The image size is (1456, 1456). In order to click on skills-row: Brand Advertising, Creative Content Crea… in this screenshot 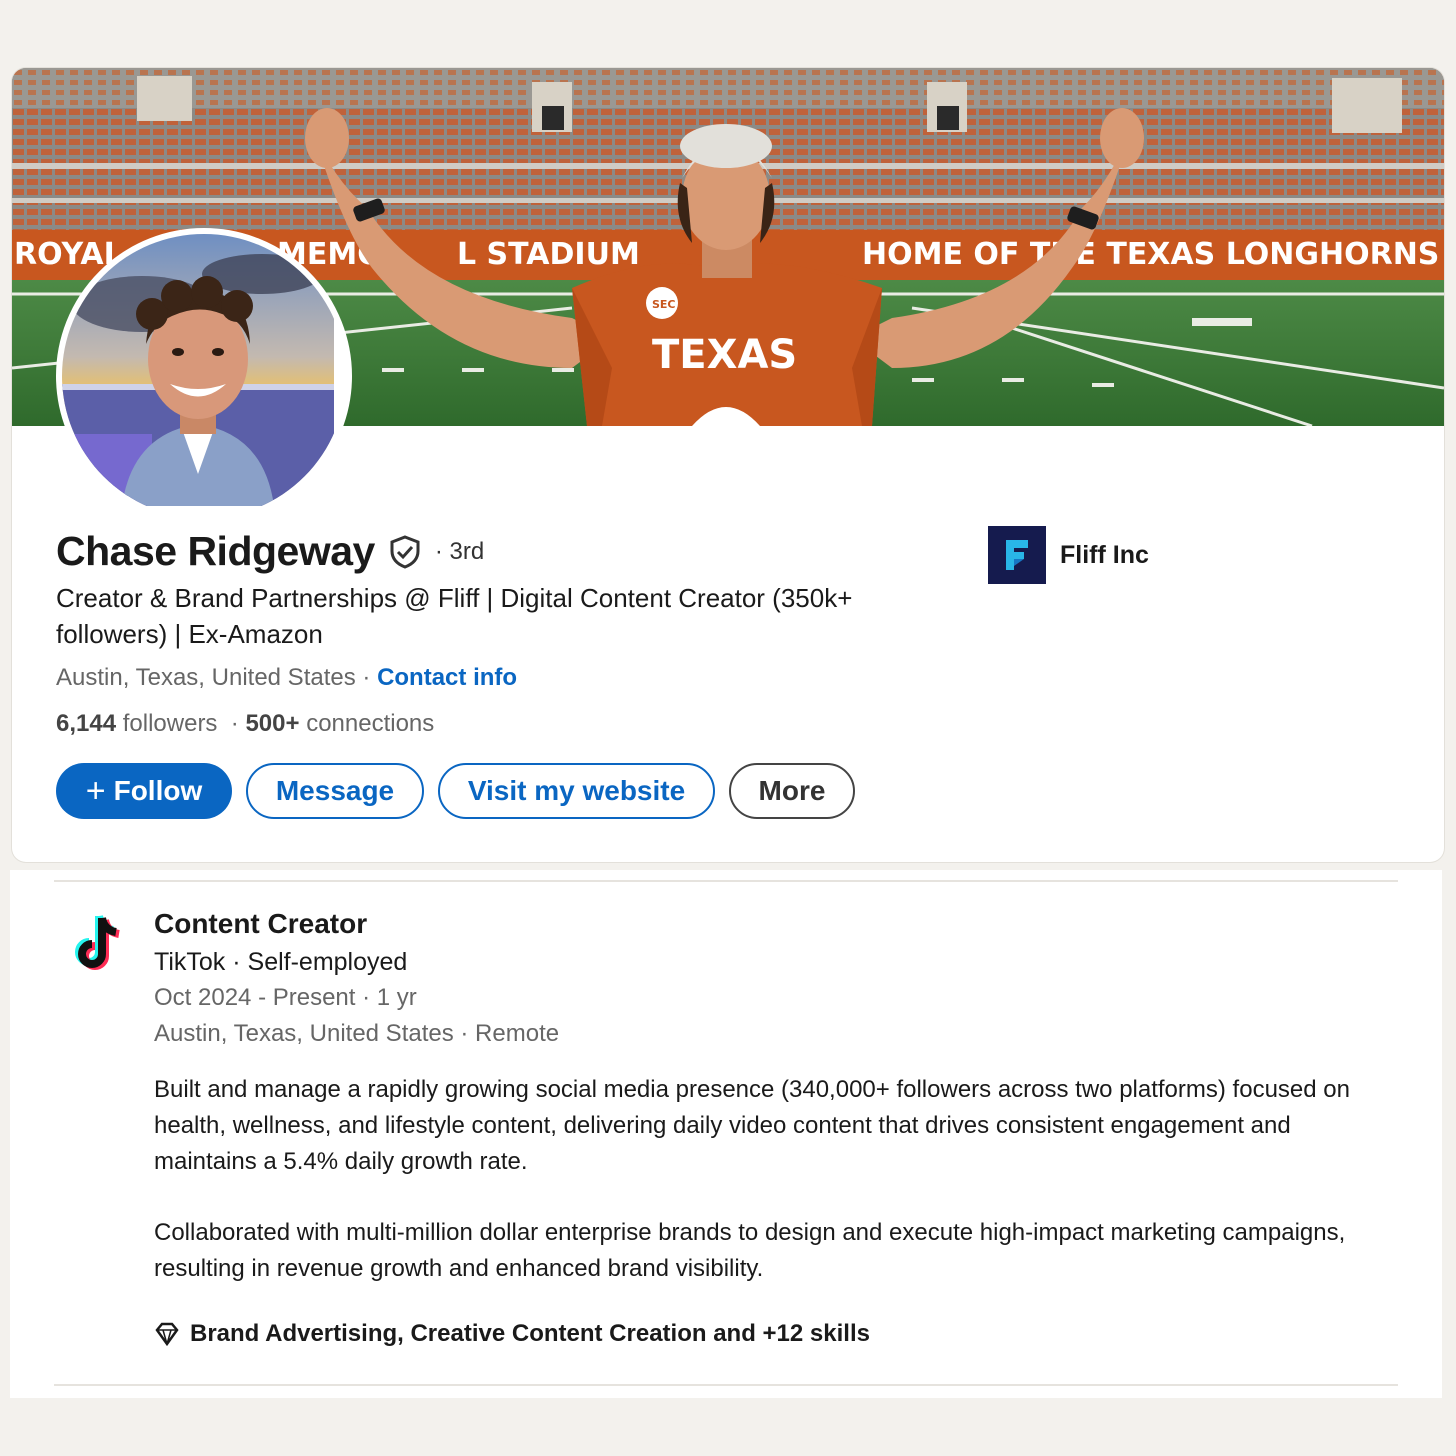, I will do `click(512, 1334)`.